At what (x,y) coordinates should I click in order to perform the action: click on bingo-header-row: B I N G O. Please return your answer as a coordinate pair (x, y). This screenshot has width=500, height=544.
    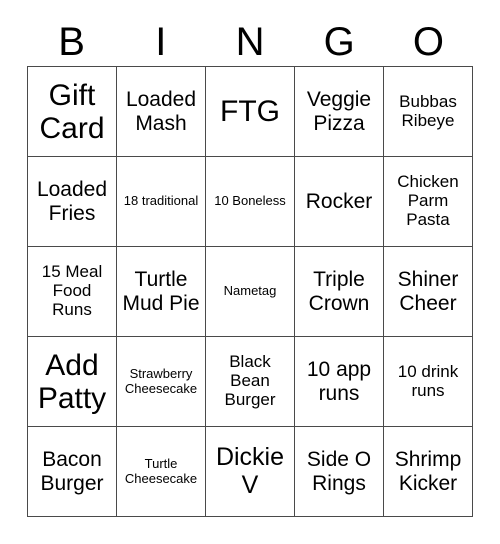
    Looking at the image, I should click on (250, 42).